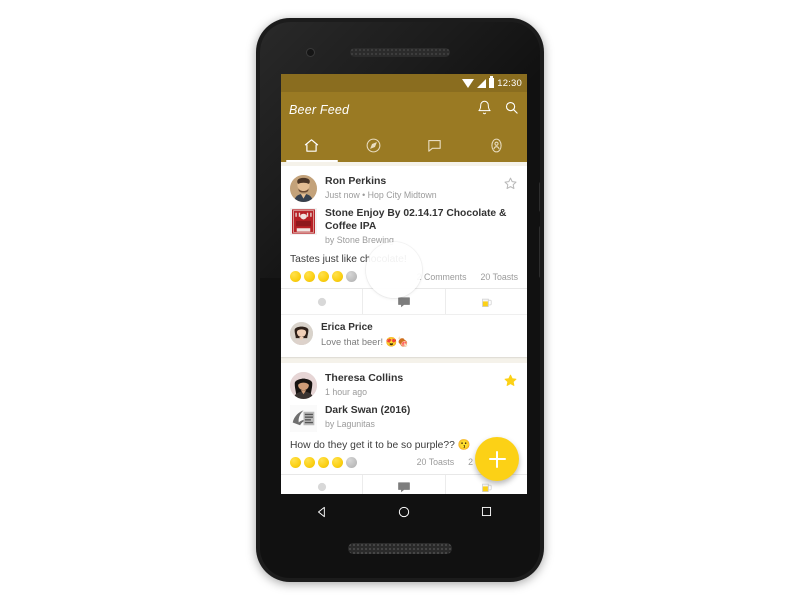 The width and height of the screenshot is (800, 600). What do you see at coordinates (356, 181) in the screenshot?
I see `post-author-name: Ron Perkins` at bounding box center [356, 181].